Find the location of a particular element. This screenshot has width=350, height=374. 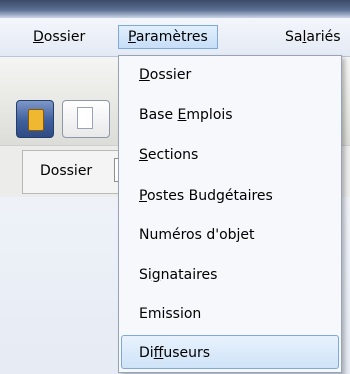

menu-parametres: Paramètres is located at coordinates (168, 37).